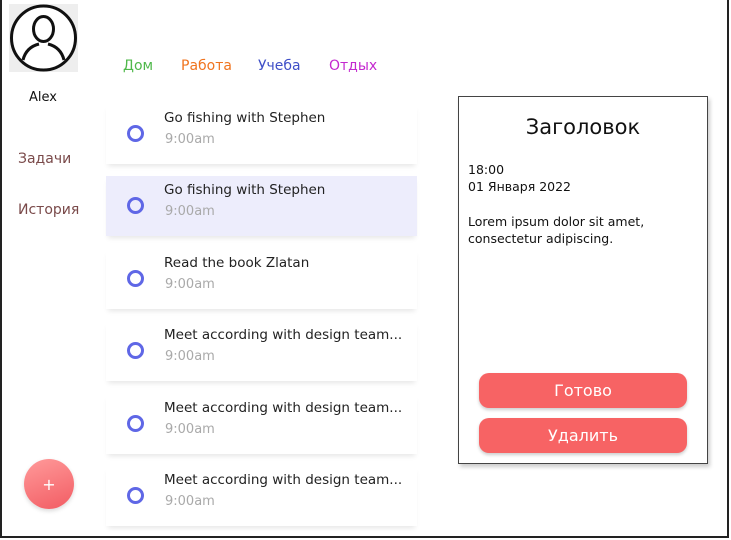 Image resolution: width=731 pixels, height=540 pixels. Describe the element at coordinates (486, 169) in the screenshot. I see `detail-time: 18:00` at that location.